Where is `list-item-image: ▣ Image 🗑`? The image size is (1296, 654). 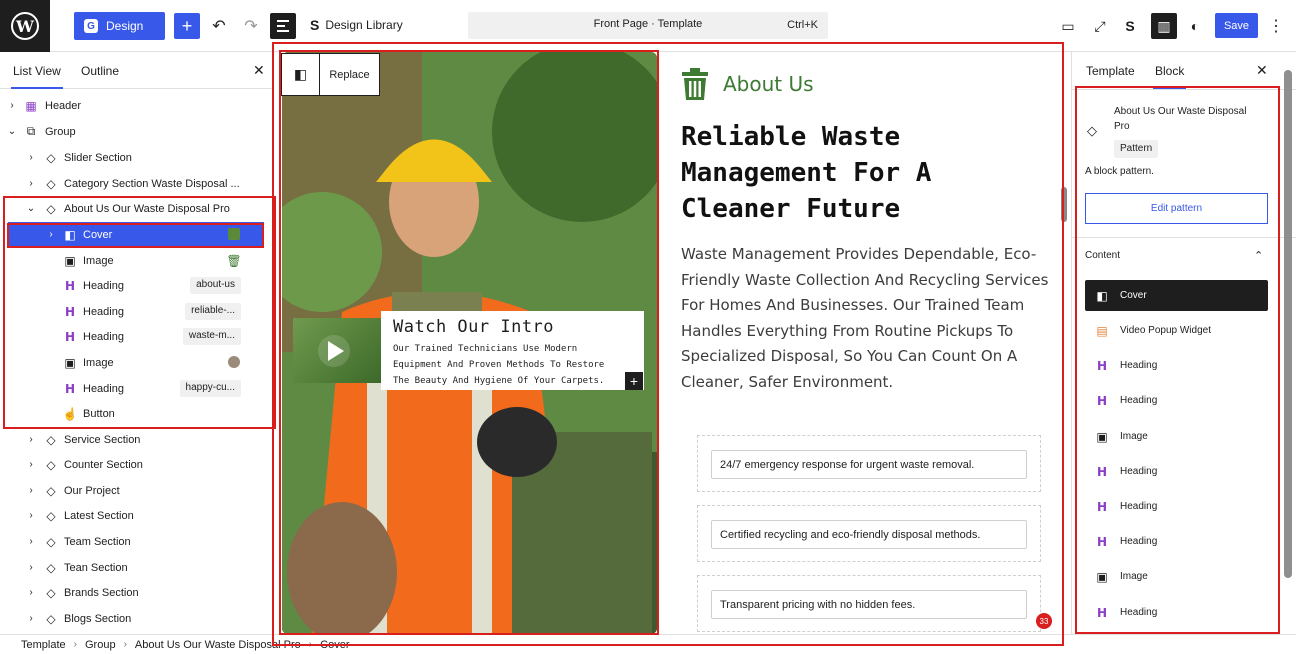
list-item-image: ▣ Image 🗑 is located at coordinates (136, 260).